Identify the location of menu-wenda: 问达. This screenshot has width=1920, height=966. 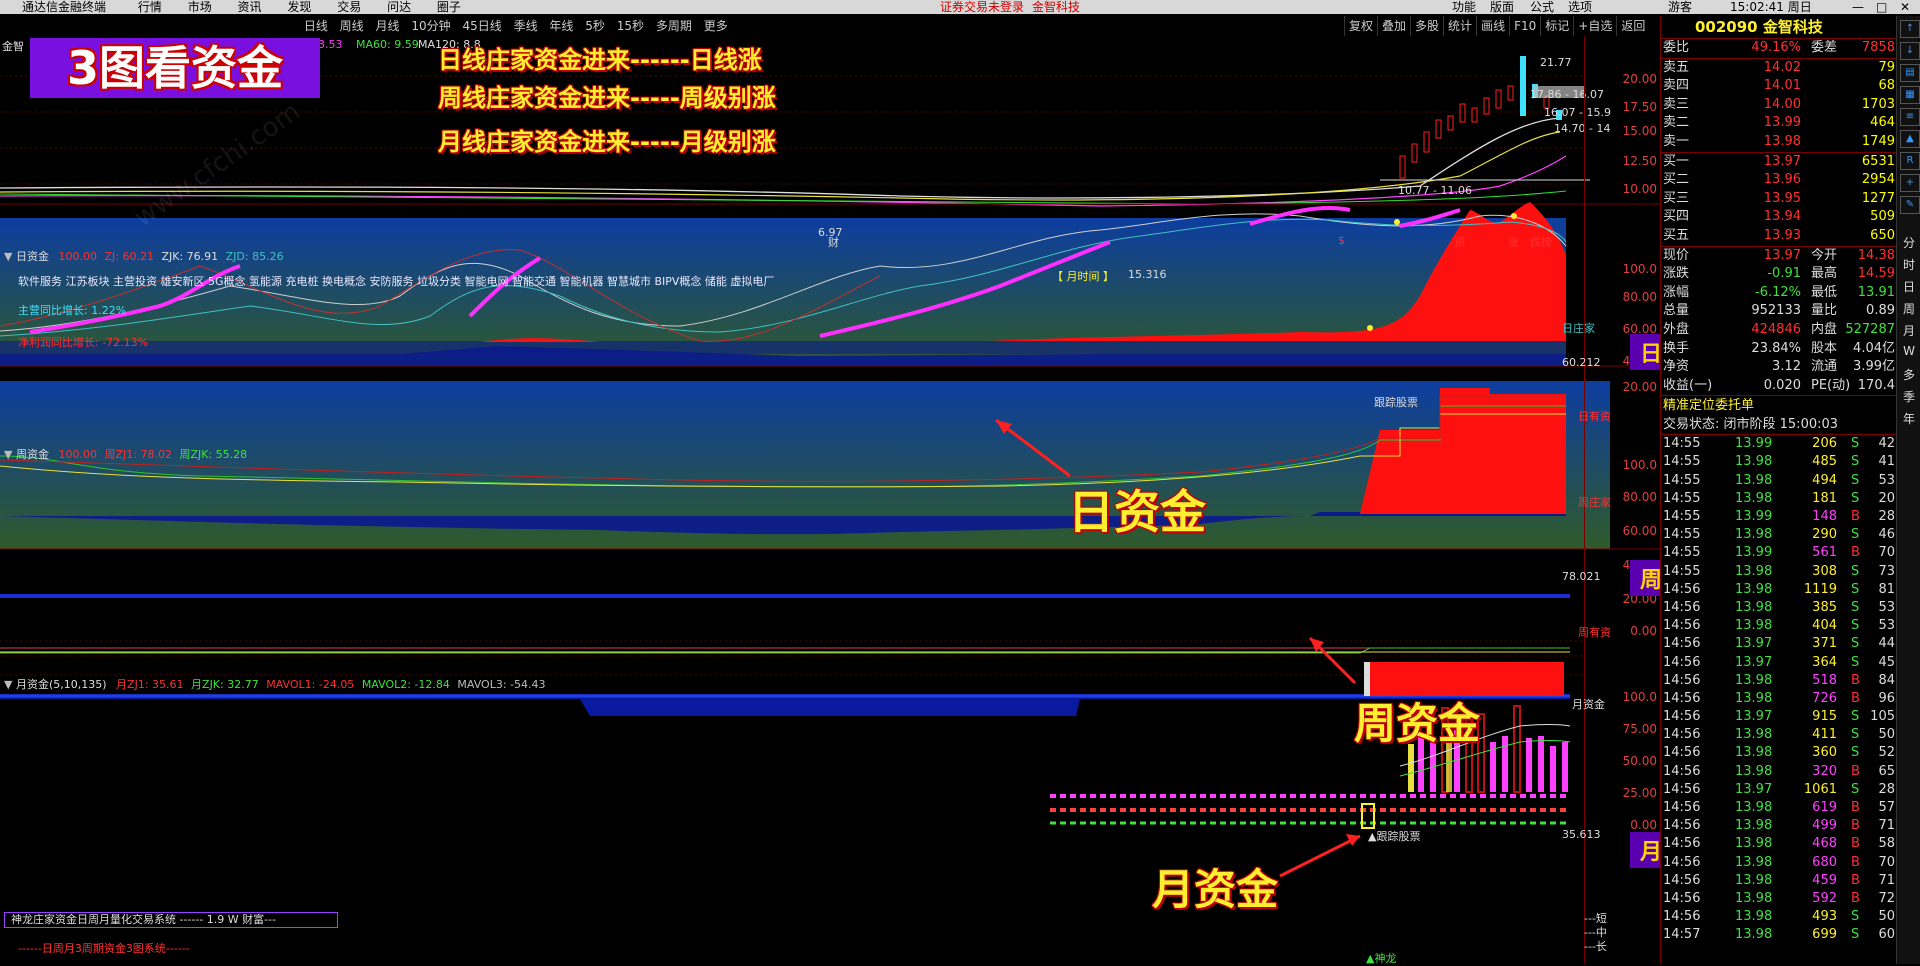
(399, 7).